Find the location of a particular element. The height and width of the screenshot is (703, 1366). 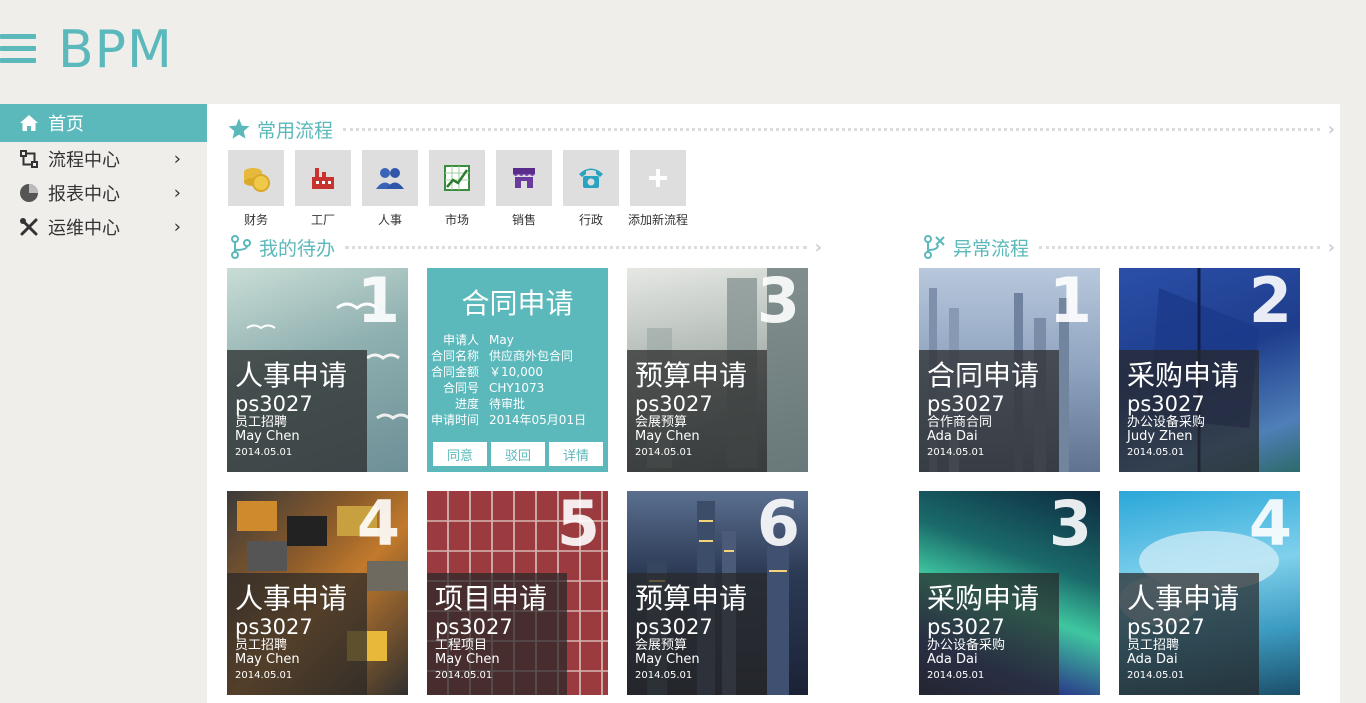

detail-value: ￥10,000 is located at coordinates (516, 372).